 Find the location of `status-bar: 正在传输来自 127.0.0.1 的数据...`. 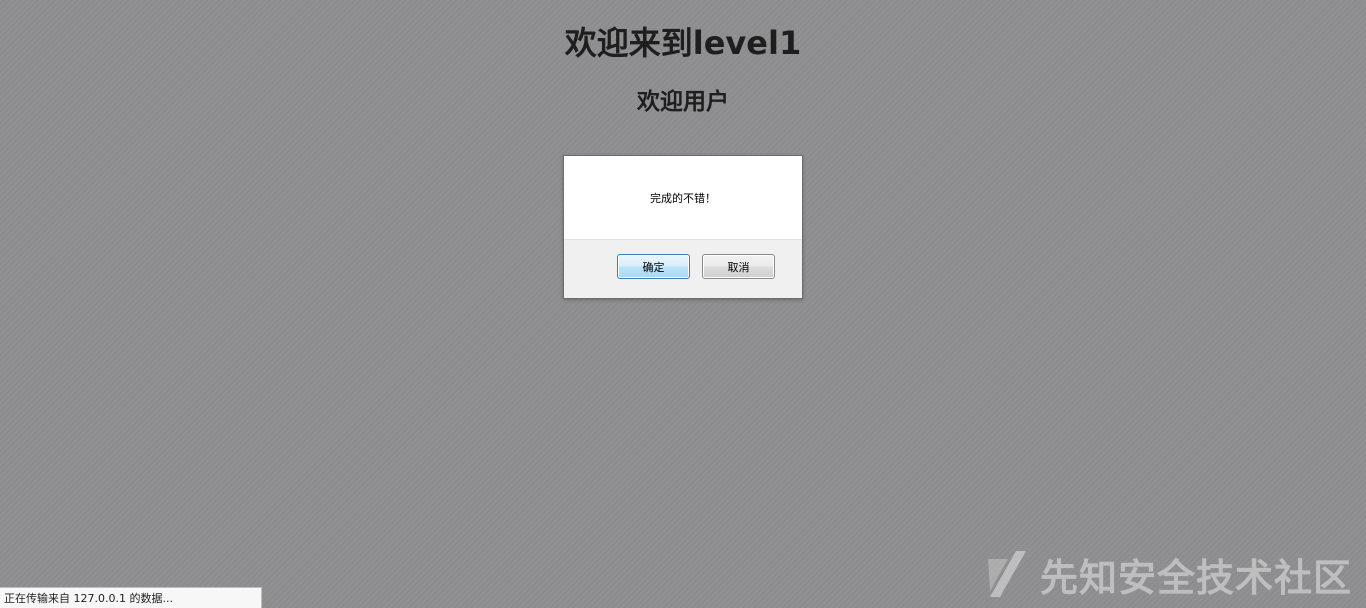

status-bar: 正在传输来自 127.0.0.1 的数据... is located at coordinates (131, 597).